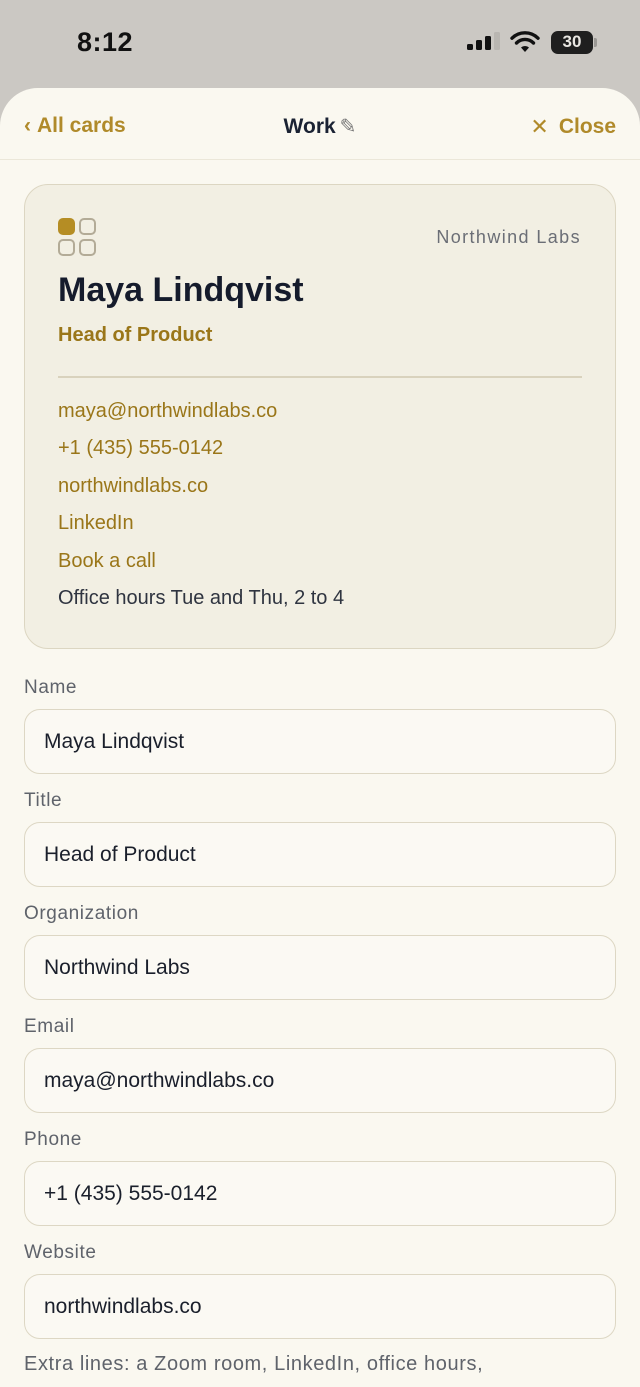 This screenshot has width=640, height=1387. What do you see at coordinates (181, 290) in the screenshot?
I see `card-name: Maya Lindqvist` at bounding box center [181, 290].